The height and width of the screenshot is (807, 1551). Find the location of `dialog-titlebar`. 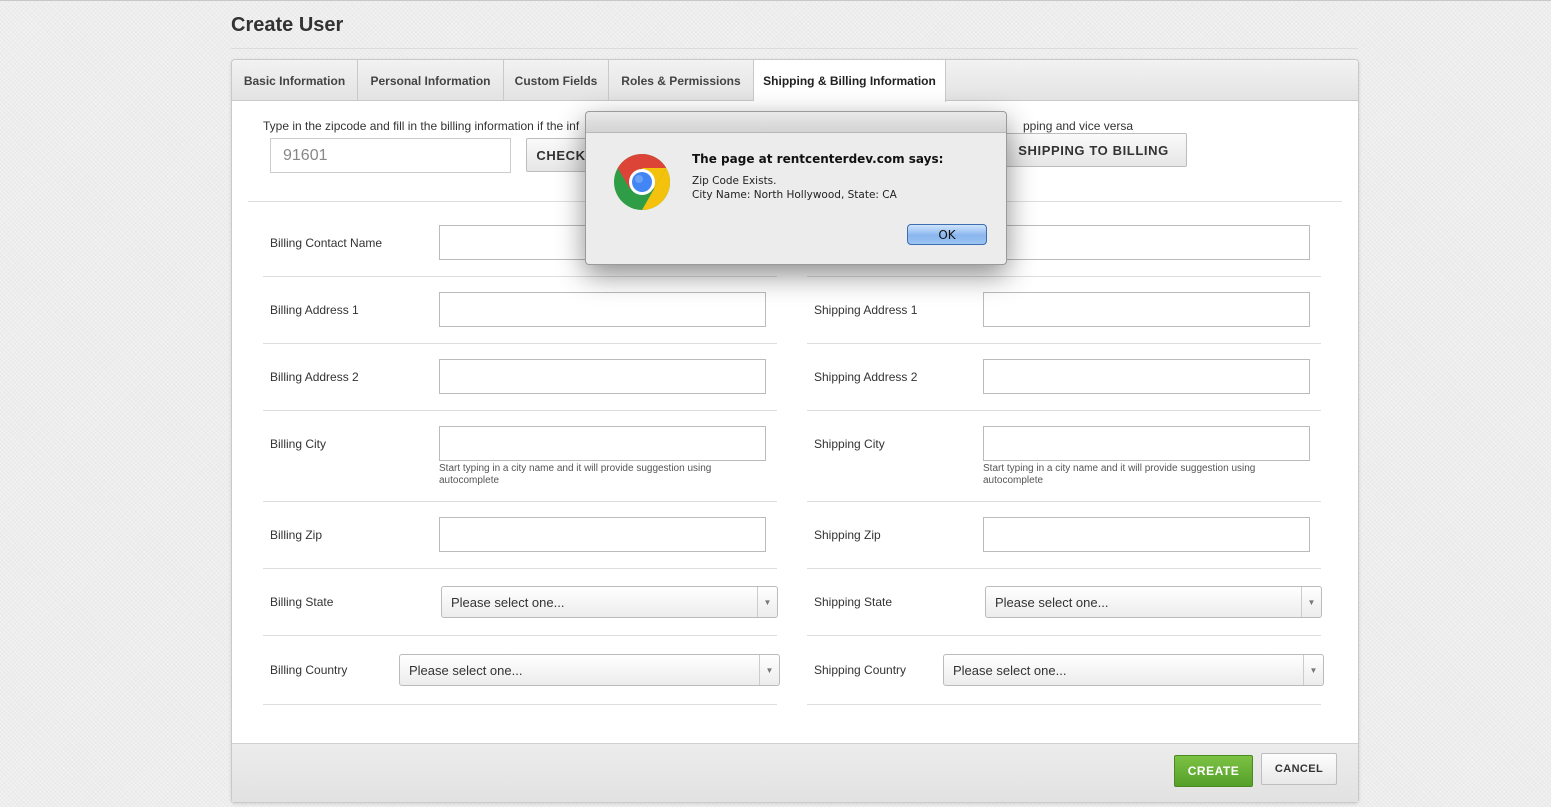

dialog-titlebar is located at coordinates (796, 122).